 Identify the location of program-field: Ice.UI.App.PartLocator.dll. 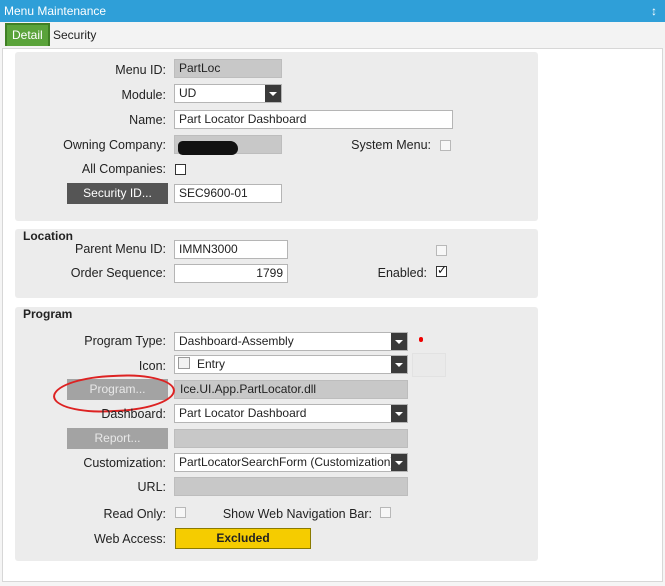
(291, 389).